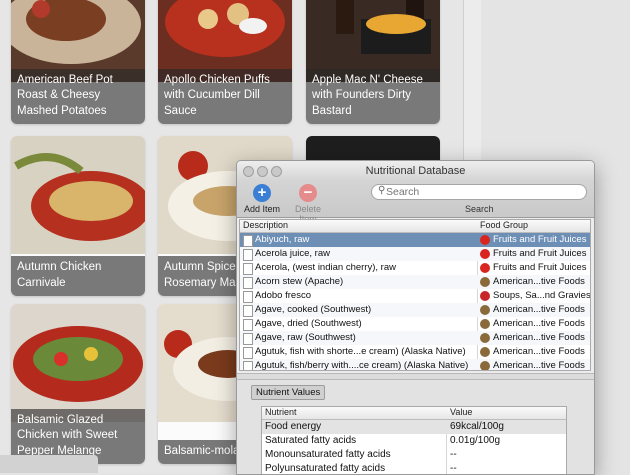 This screenshot has width=630, height=475. Describe the element at coordinates (382, 190) in the screenshot. I see `search-icon: ⚲` at that location.